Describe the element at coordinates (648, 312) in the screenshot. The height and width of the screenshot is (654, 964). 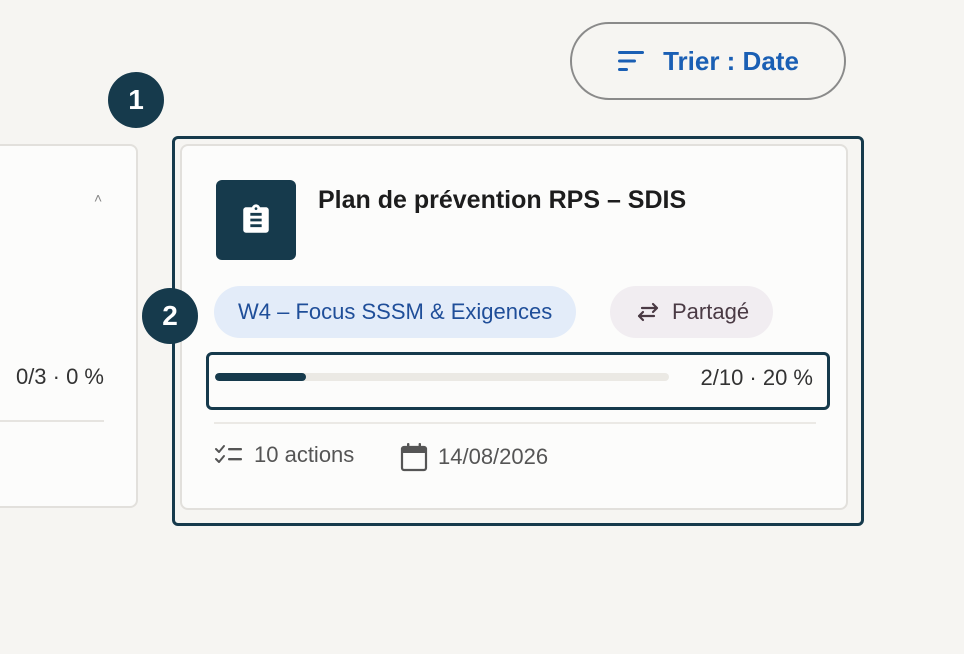
I see `swap-icon` at that location.